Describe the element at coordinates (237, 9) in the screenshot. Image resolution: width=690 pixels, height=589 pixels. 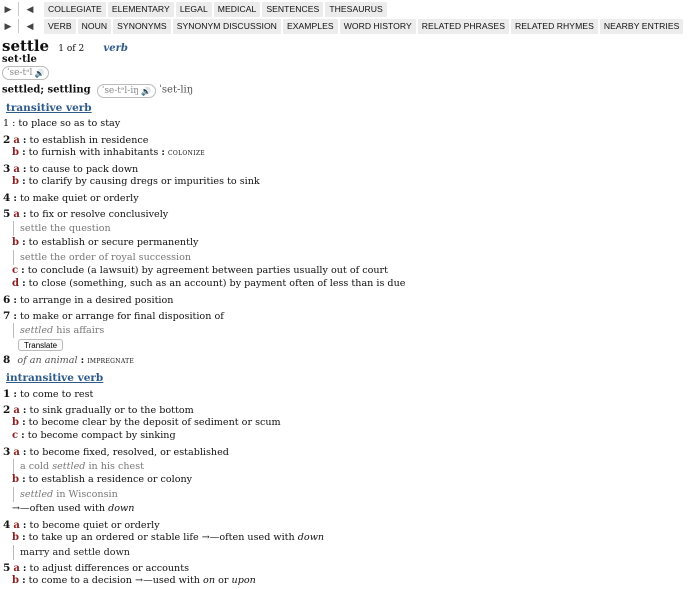
I see `tab-medical: MEDICAL` at that location.